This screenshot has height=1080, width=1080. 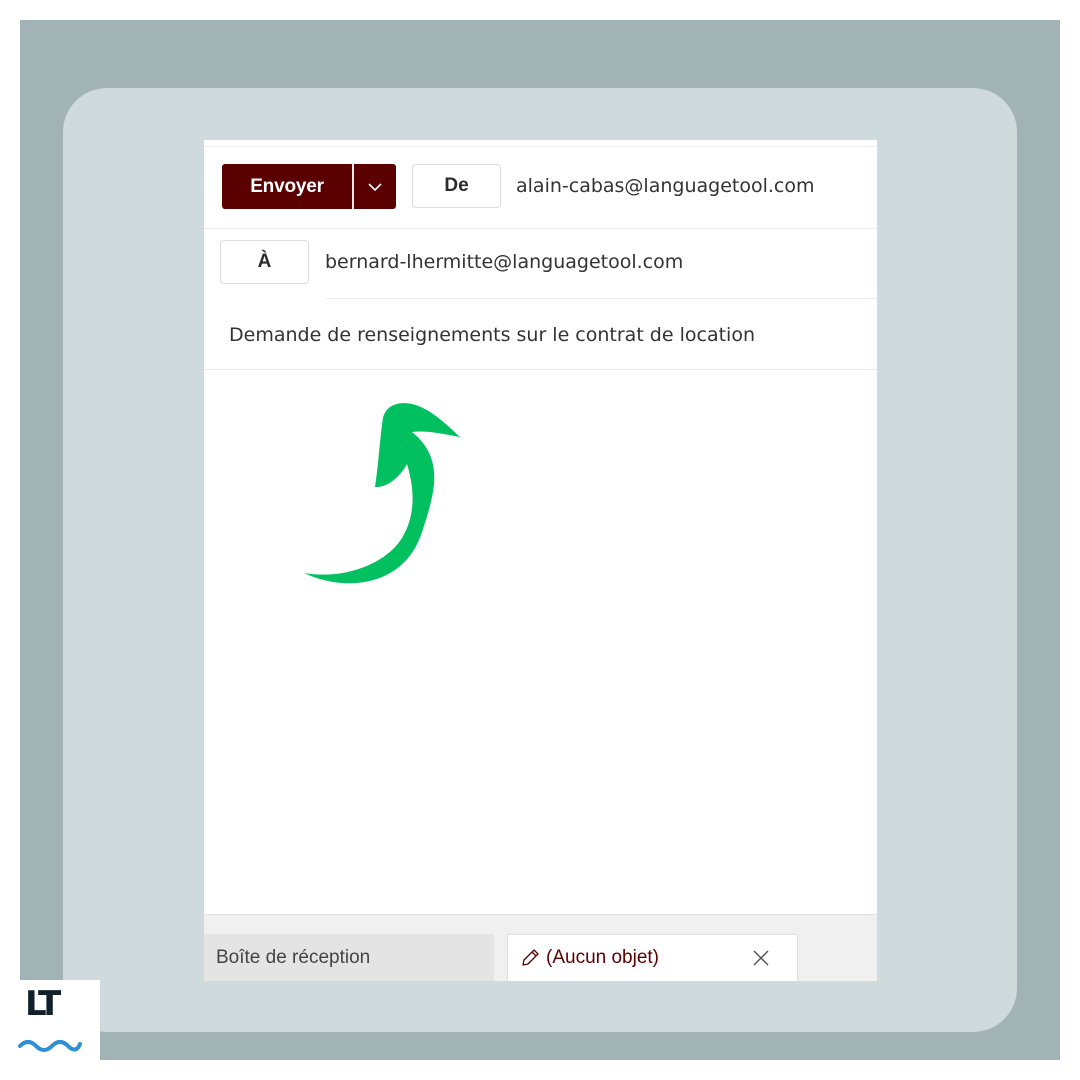 What do you see at coordinates (540, 914) in the screenshot?
I see `bottom-divider` at bounding box center [540, 914].